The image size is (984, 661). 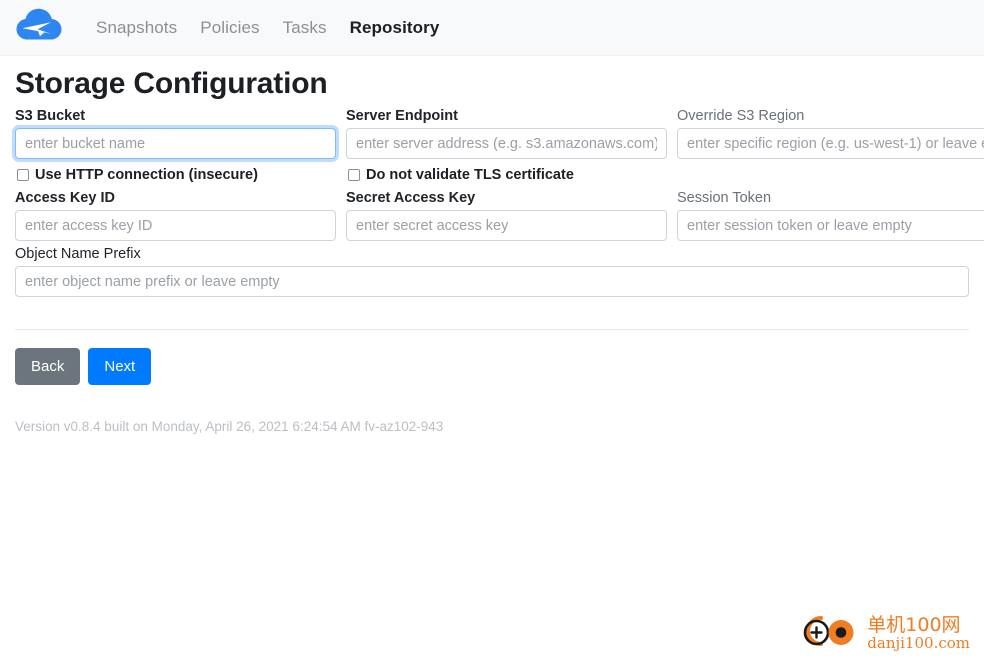 I want to click on label-secret-access-key: Secret Access Key, so click(x=411, y=198).